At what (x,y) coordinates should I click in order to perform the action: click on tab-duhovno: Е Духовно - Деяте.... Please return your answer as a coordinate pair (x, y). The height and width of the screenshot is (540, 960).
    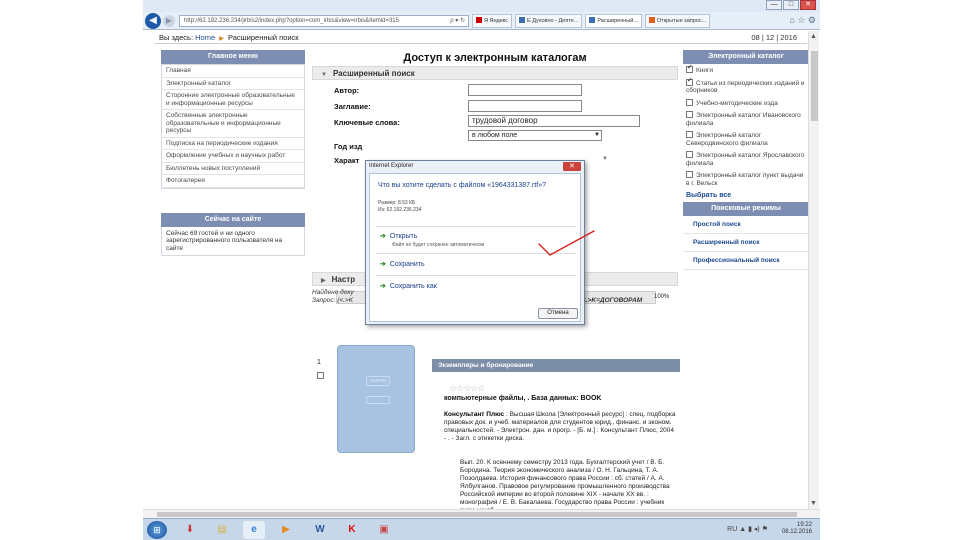
    Looking at the image, I should click on (549, 20).